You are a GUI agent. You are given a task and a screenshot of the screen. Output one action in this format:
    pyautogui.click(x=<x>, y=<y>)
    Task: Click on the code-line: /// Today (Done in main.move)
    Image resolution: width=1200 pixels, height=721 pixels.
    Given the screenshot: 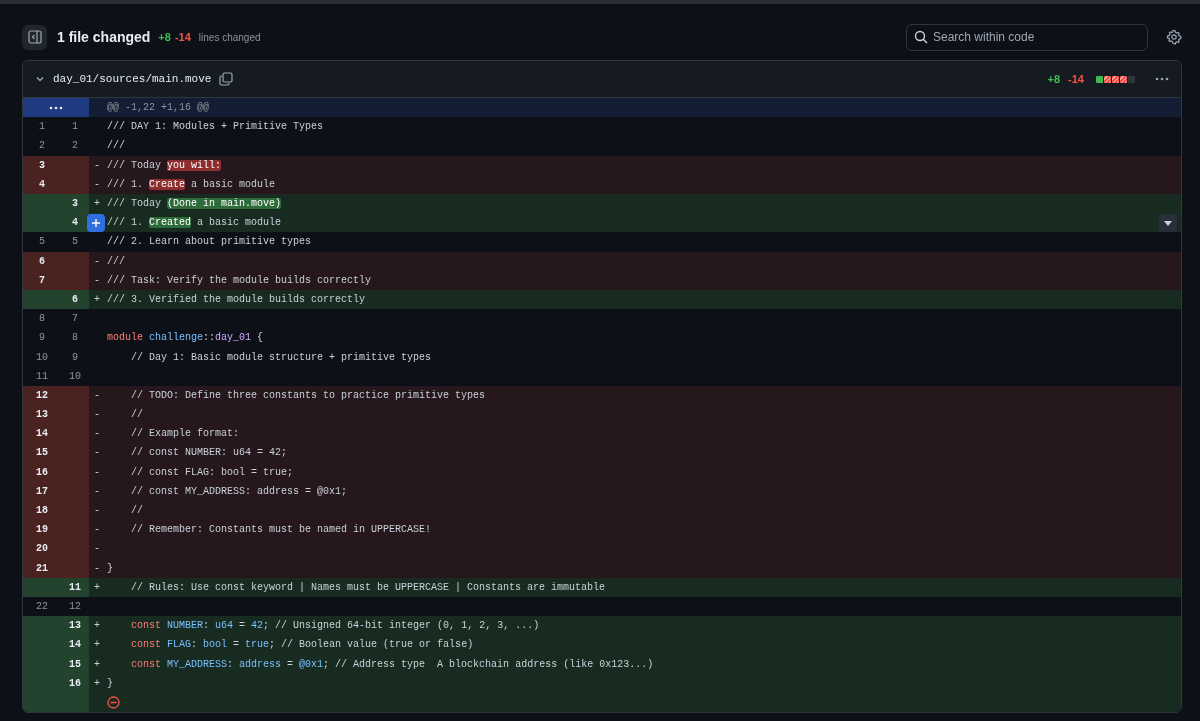 What is the action you would take?
    pyautogui.click(x=194, y=204)
    